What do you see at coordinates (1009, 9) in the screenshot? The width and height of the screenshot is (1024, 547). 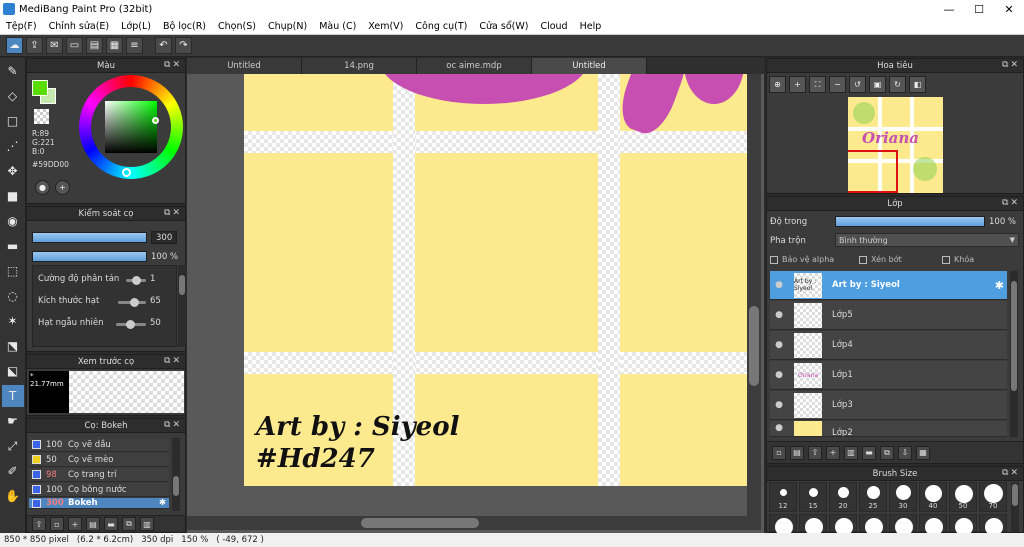 I see `close-icon: ✕` at bounding box center [1009, 9].